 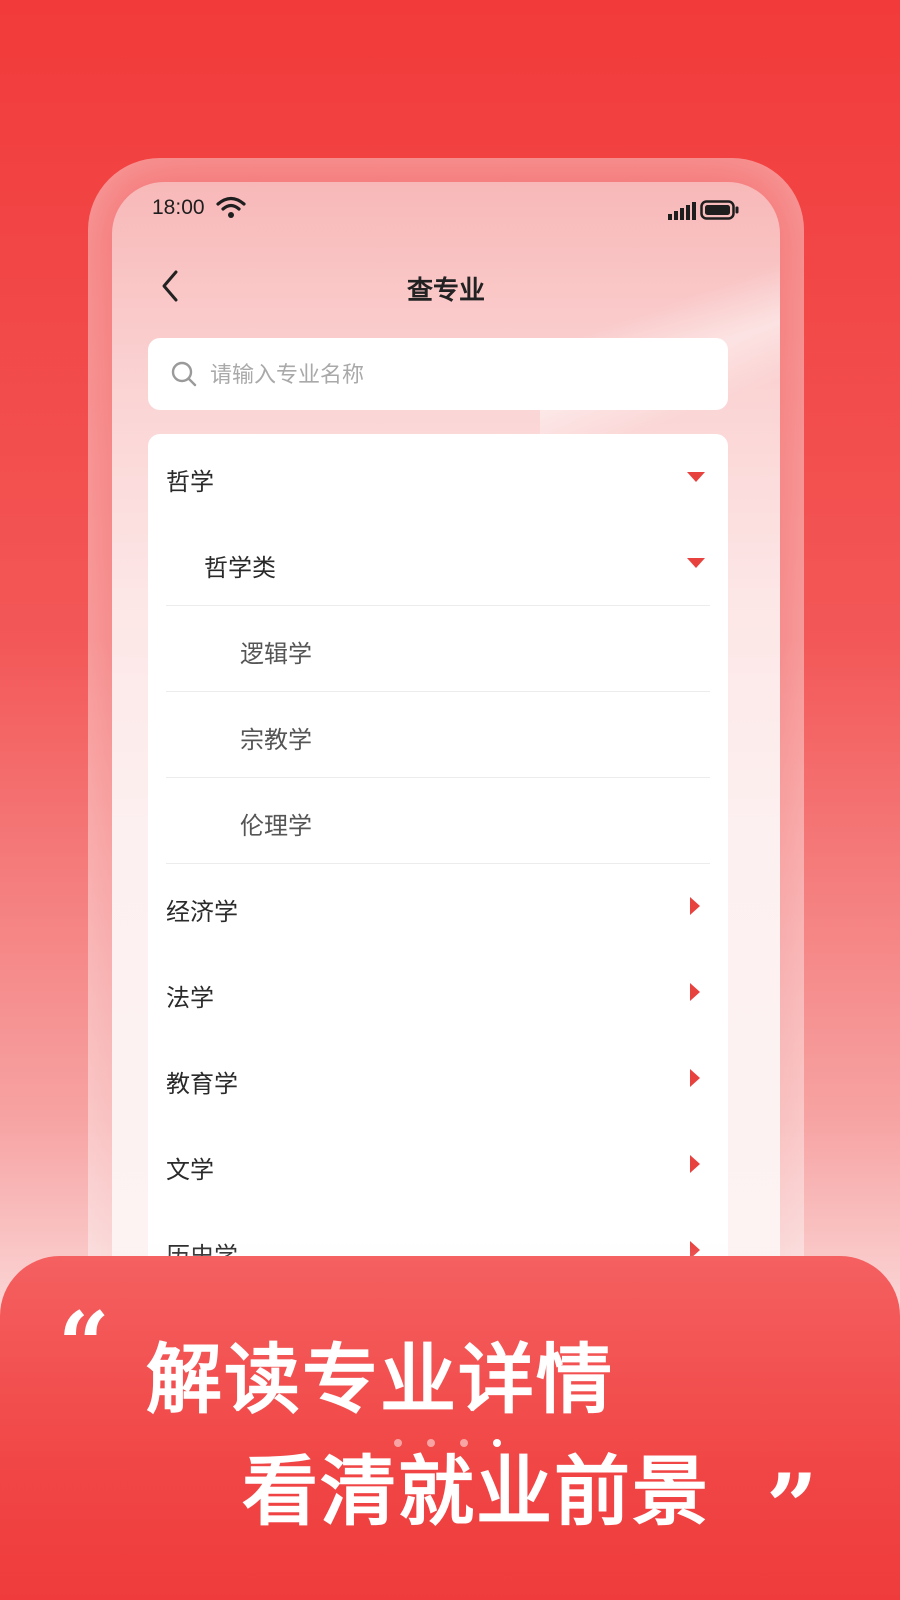 What do you see at coordinates (184, 376) in the screenshot?
I see `search-icon` at bounding box center [184, 376].